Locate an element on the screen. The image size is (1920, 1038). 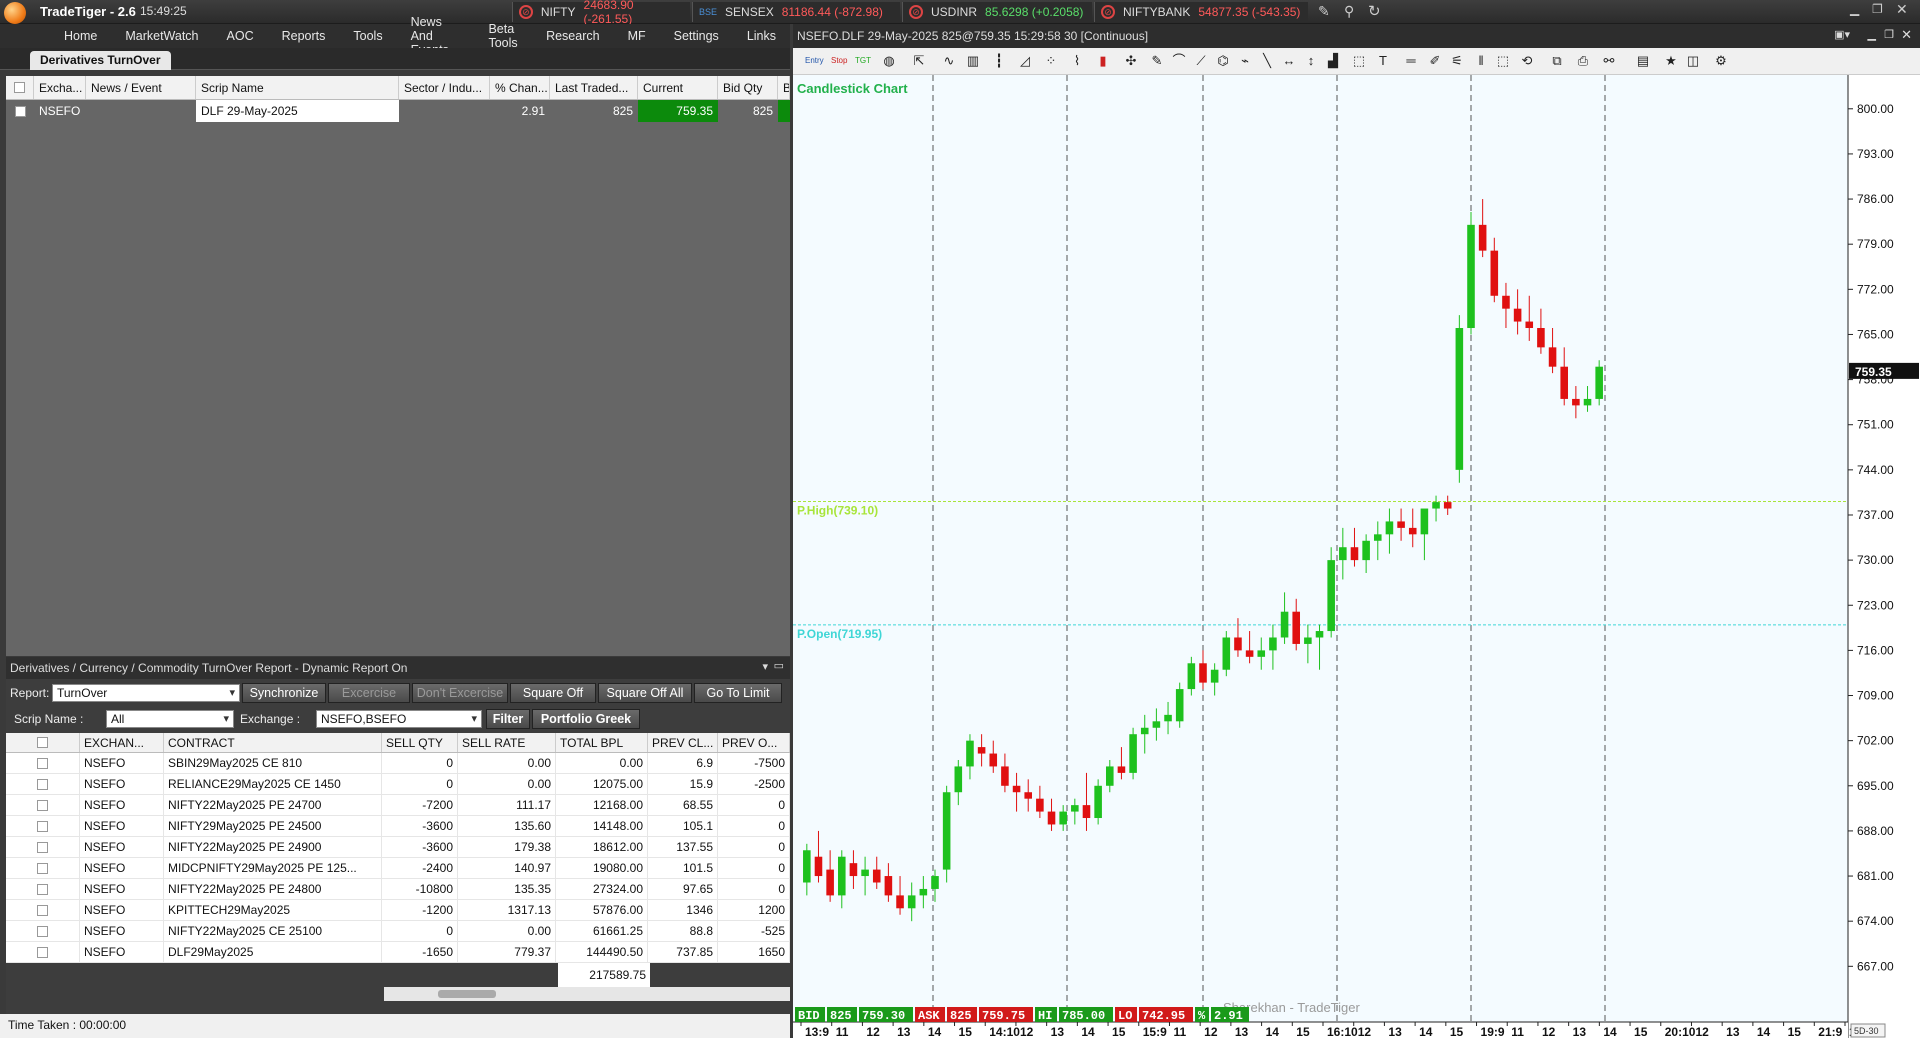
col-bid: Bi is located at coordinates (784, 87).